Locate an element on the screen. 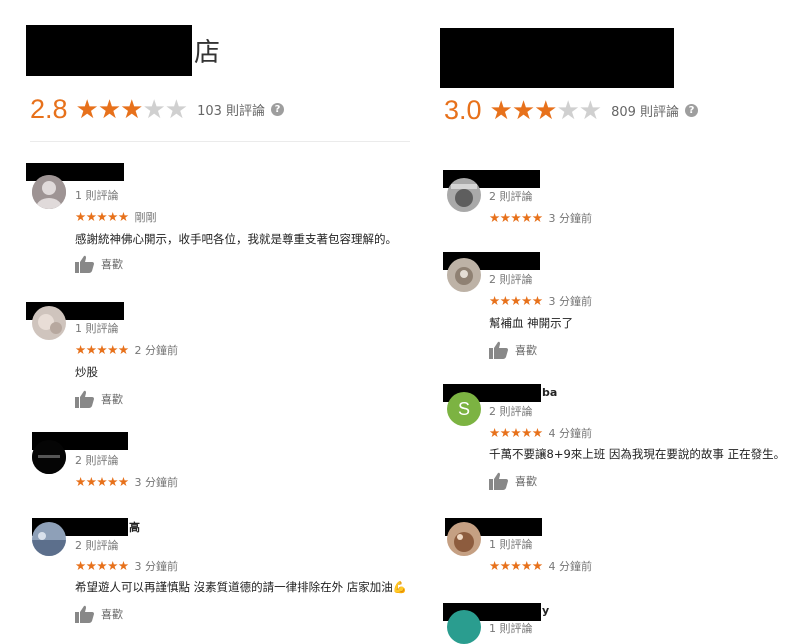  review-text: 希望遊人可以再謹慎點 沒素質道德的請一律排除在外 店家加油💪 is located at coordinates (241, 587).